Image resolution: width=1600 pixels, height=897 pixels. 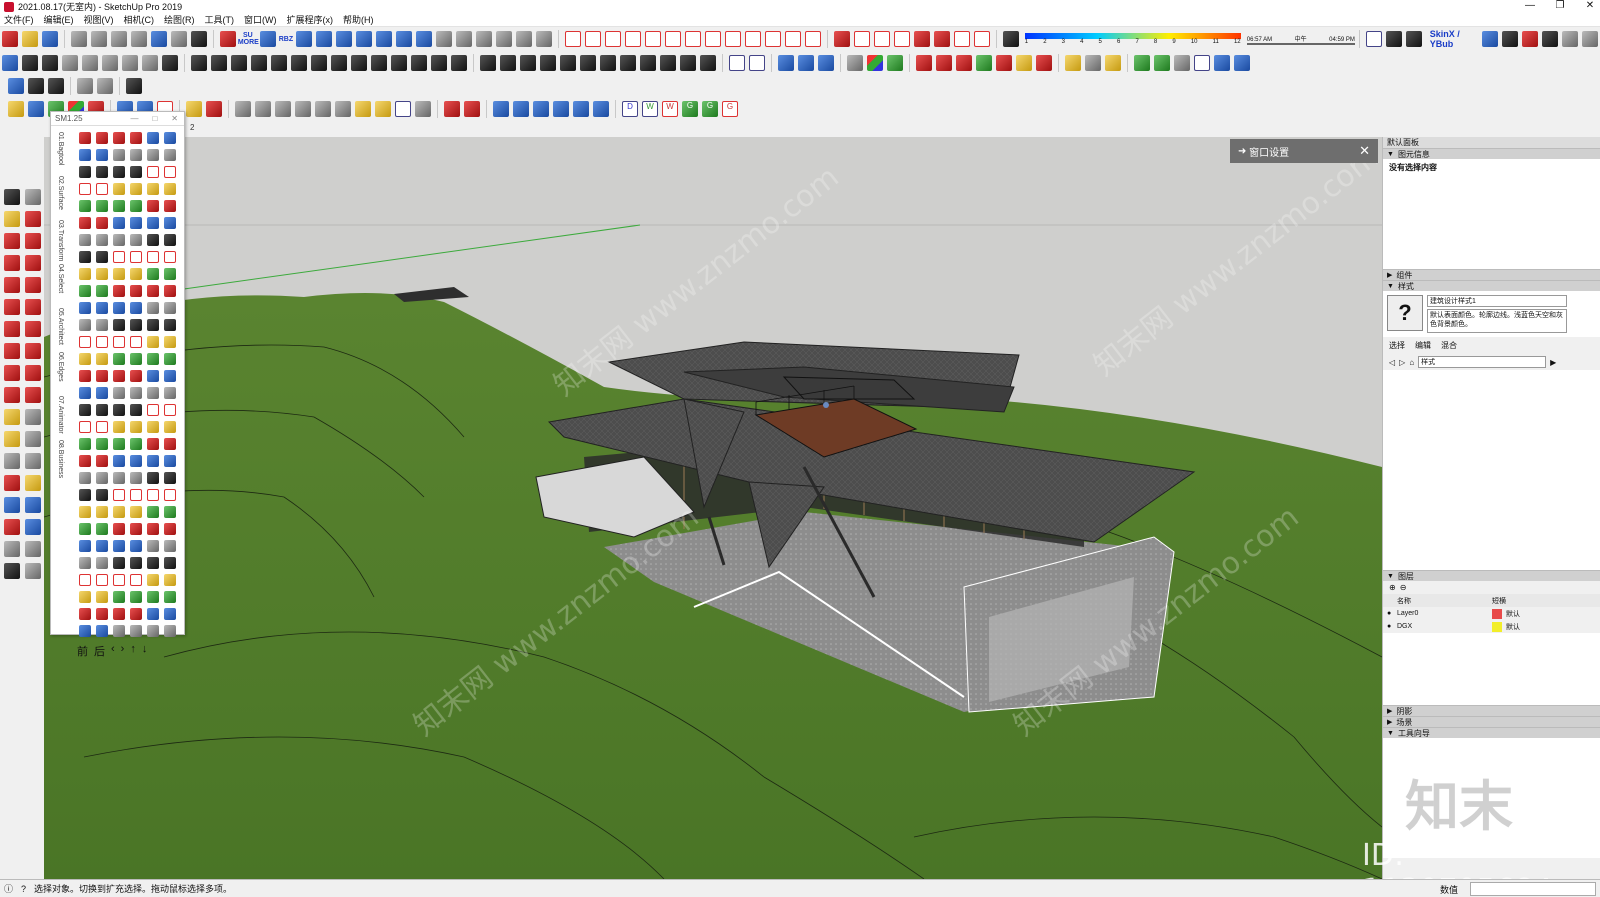 I want to click on close-icon: ✕, so click(x=1364, y=151).